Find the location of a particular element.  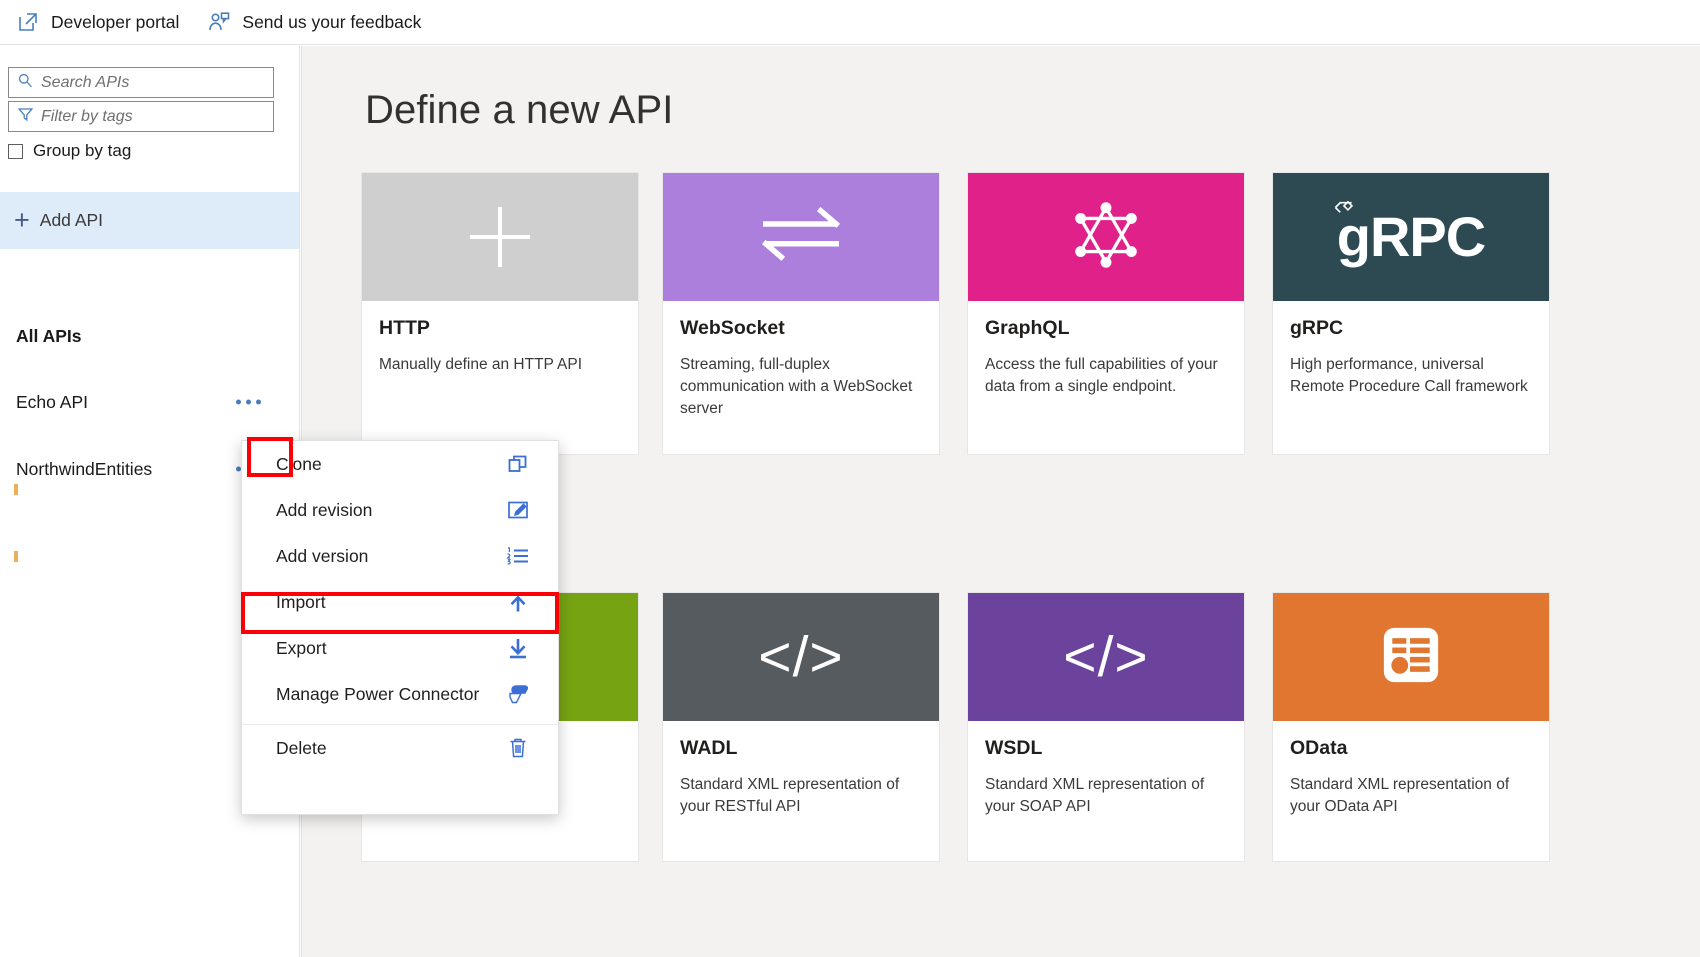

send-feedback-button: Send us your feedback is located at coordinates (314, 22).